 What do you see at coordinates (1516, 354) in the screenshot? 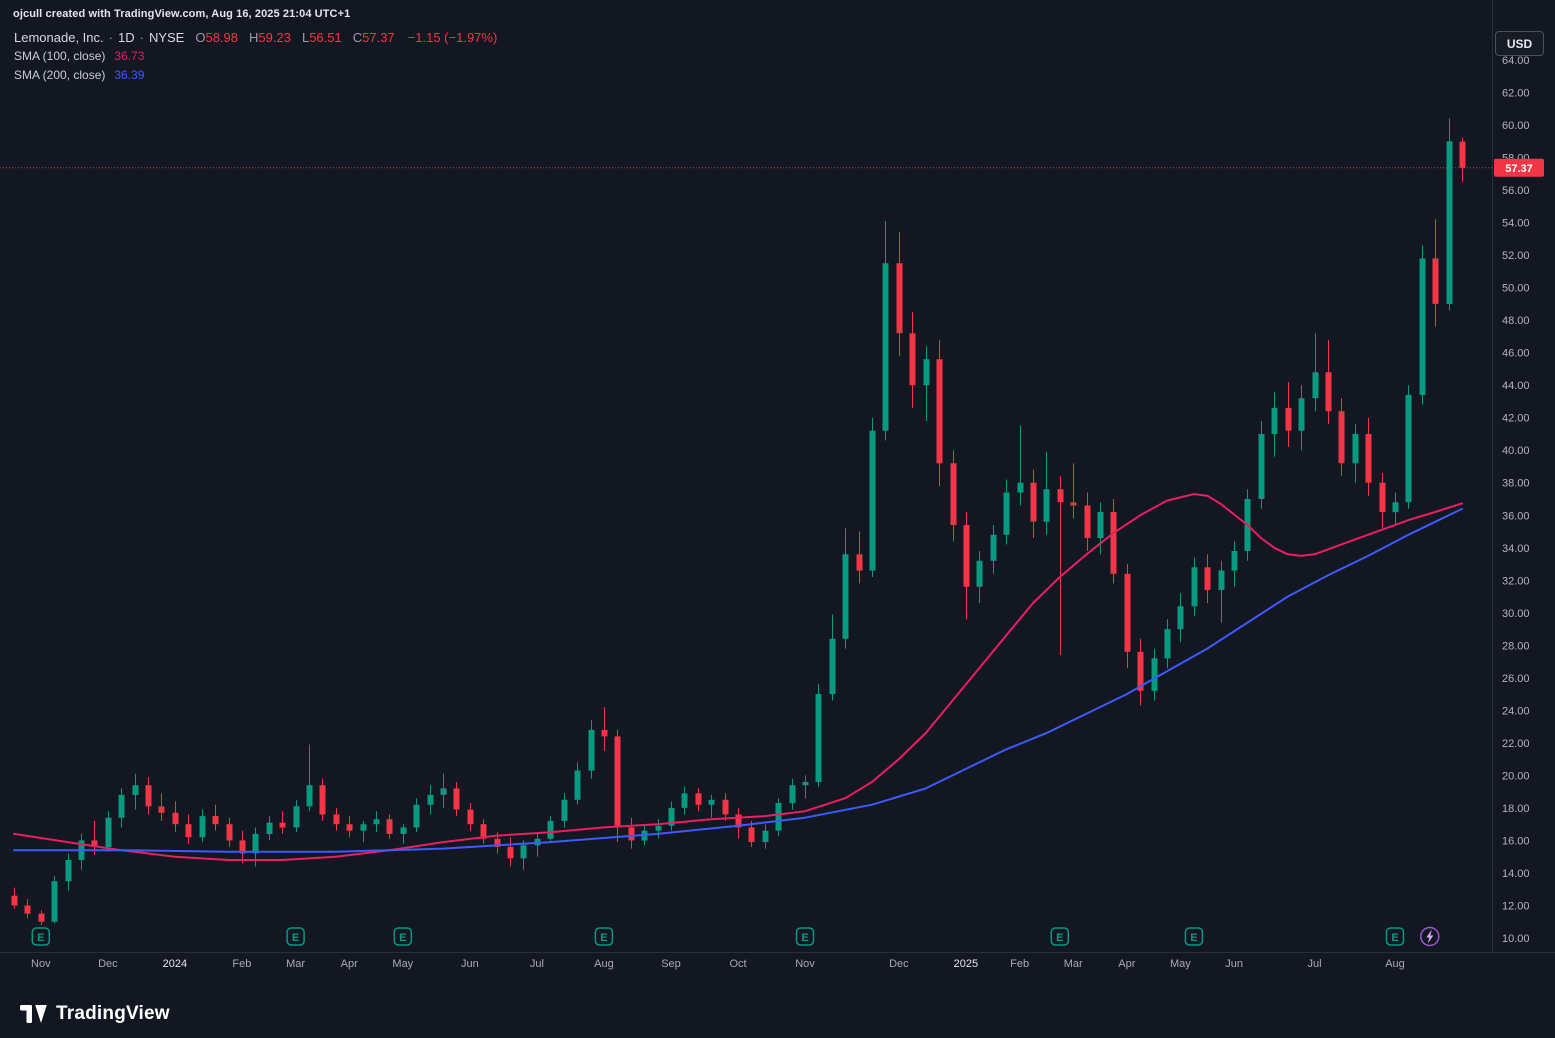
I see `price-tick-label: 46.00` at bounding box center [1516, 354].